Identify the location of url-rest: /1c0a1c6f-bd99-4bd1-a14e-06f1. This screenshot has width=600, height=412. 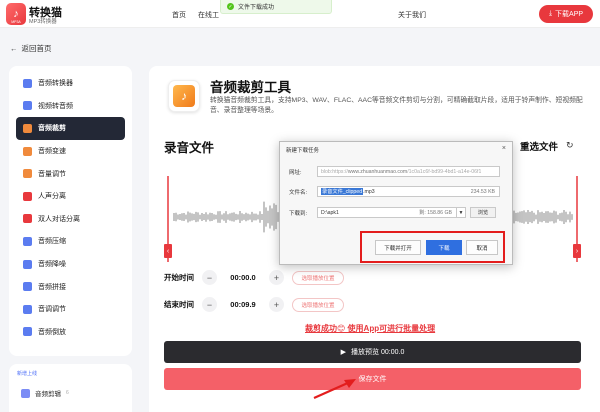
(444, 171).